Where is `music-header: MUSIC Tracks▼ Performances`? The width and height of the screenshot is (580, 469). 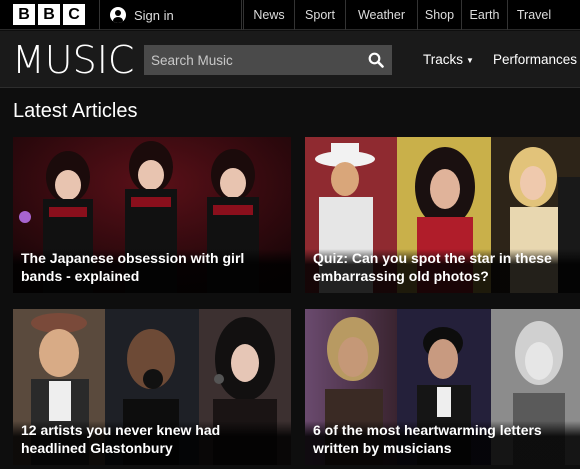 music-header: MUSIC Tracks▼ Performances is located at coordinates (290, 59).